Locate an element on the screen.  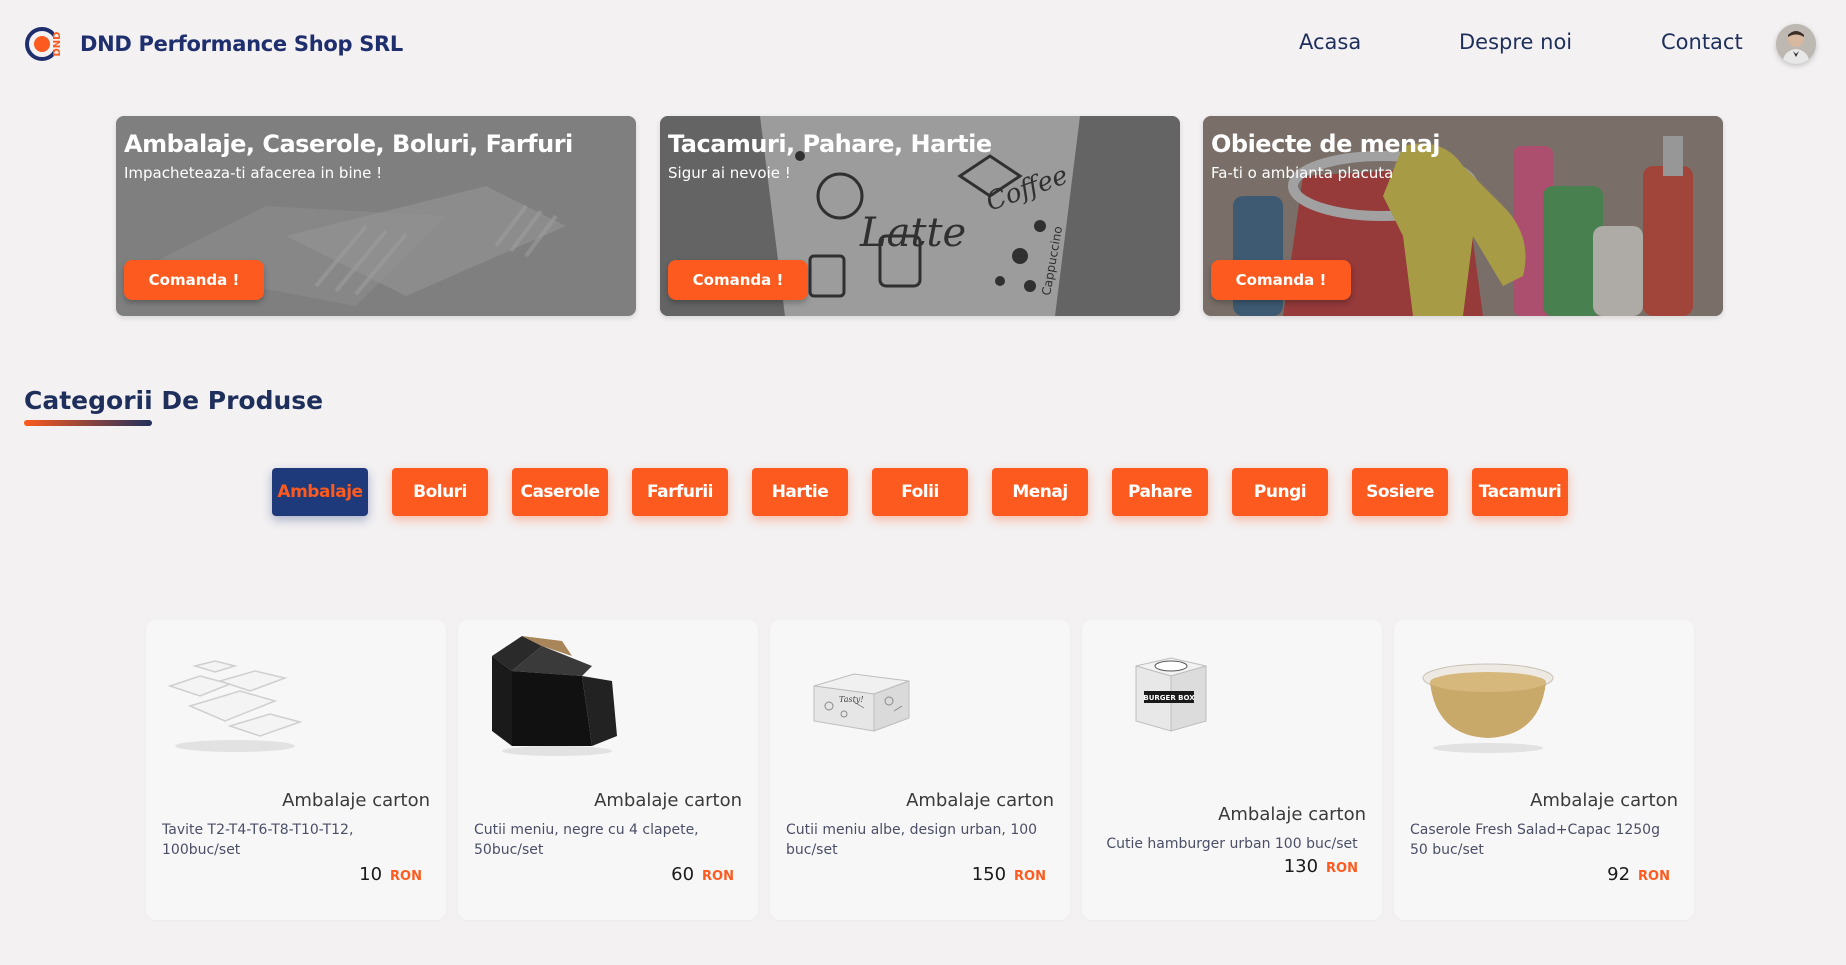
category-hartie: Hartie is located at coordinates (800, 492).